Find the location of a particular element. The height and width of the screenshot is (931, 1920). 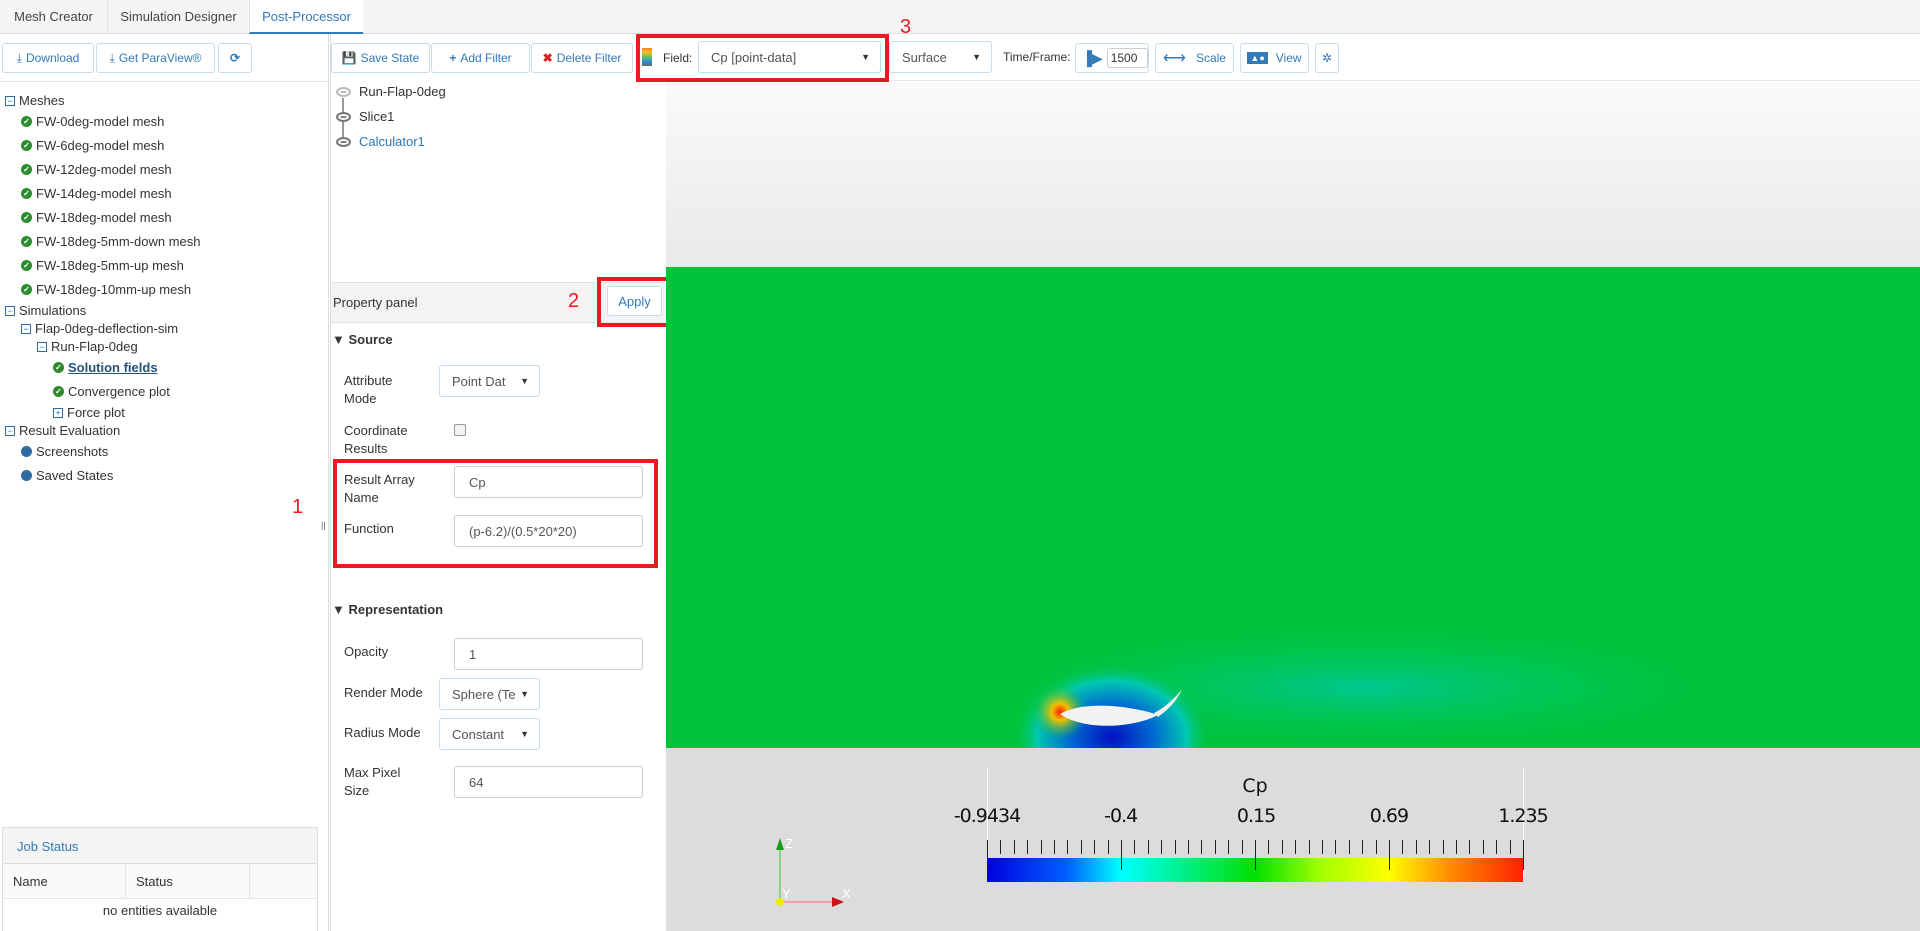

reset-camera-button: ✲ is located at coordinates (1327, 58).